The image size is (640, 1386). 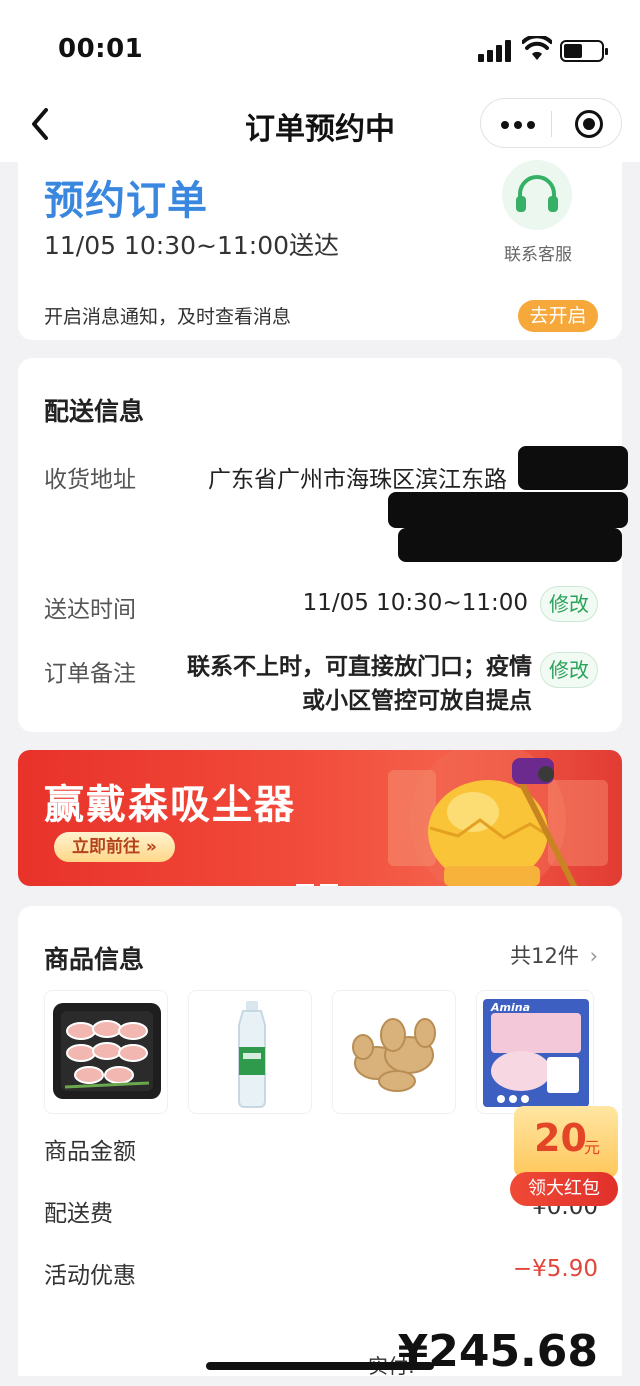 What do you see at coordinates (320, 46) in the screenshot?
I see `status-bar: 00:01` at bounding box center [320, 46].